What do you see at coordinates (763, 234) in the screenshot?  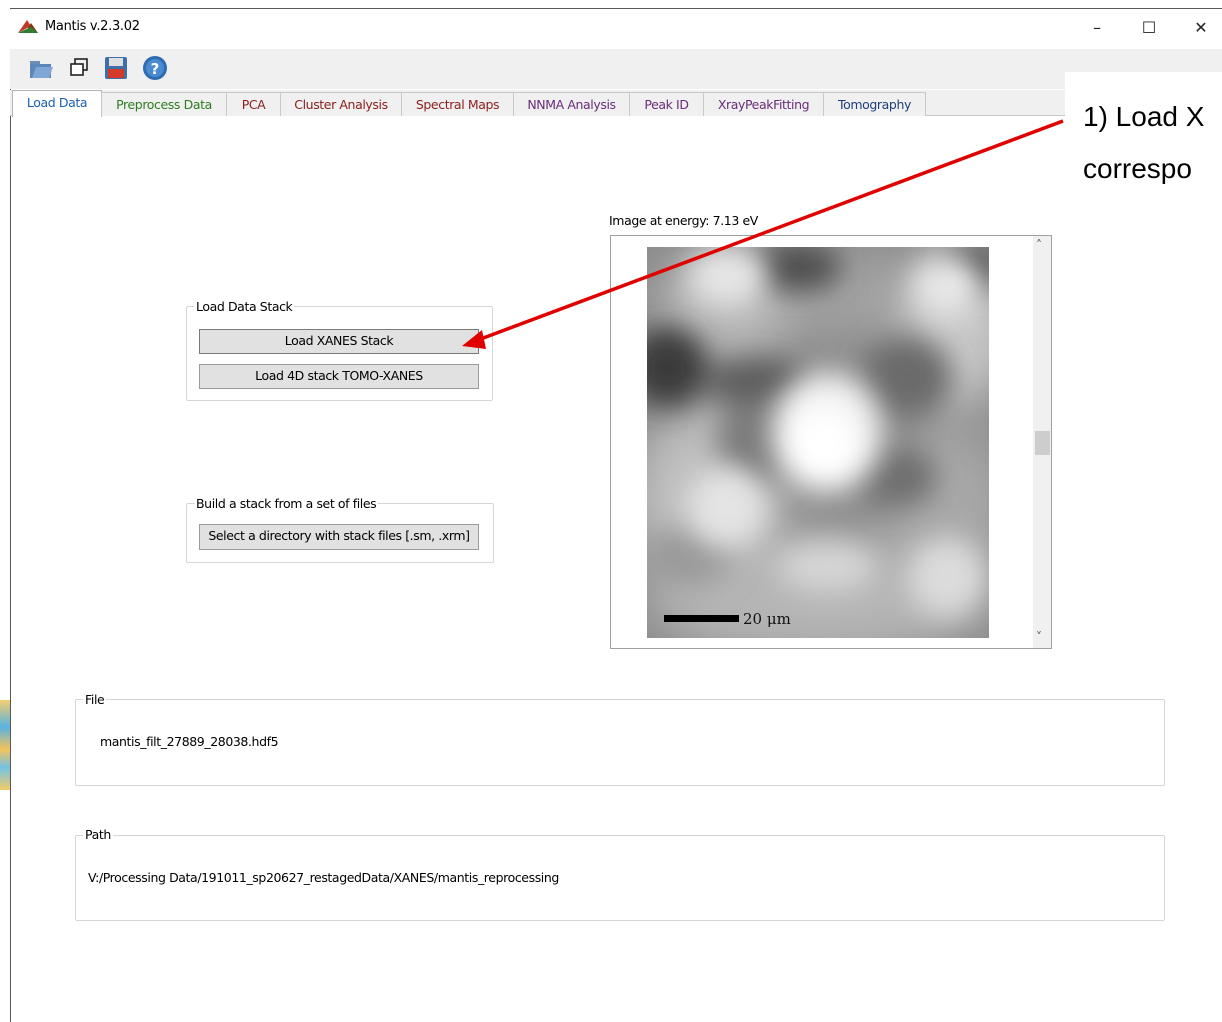 I see `annotation-arrow` at bounding box center [763, 234].